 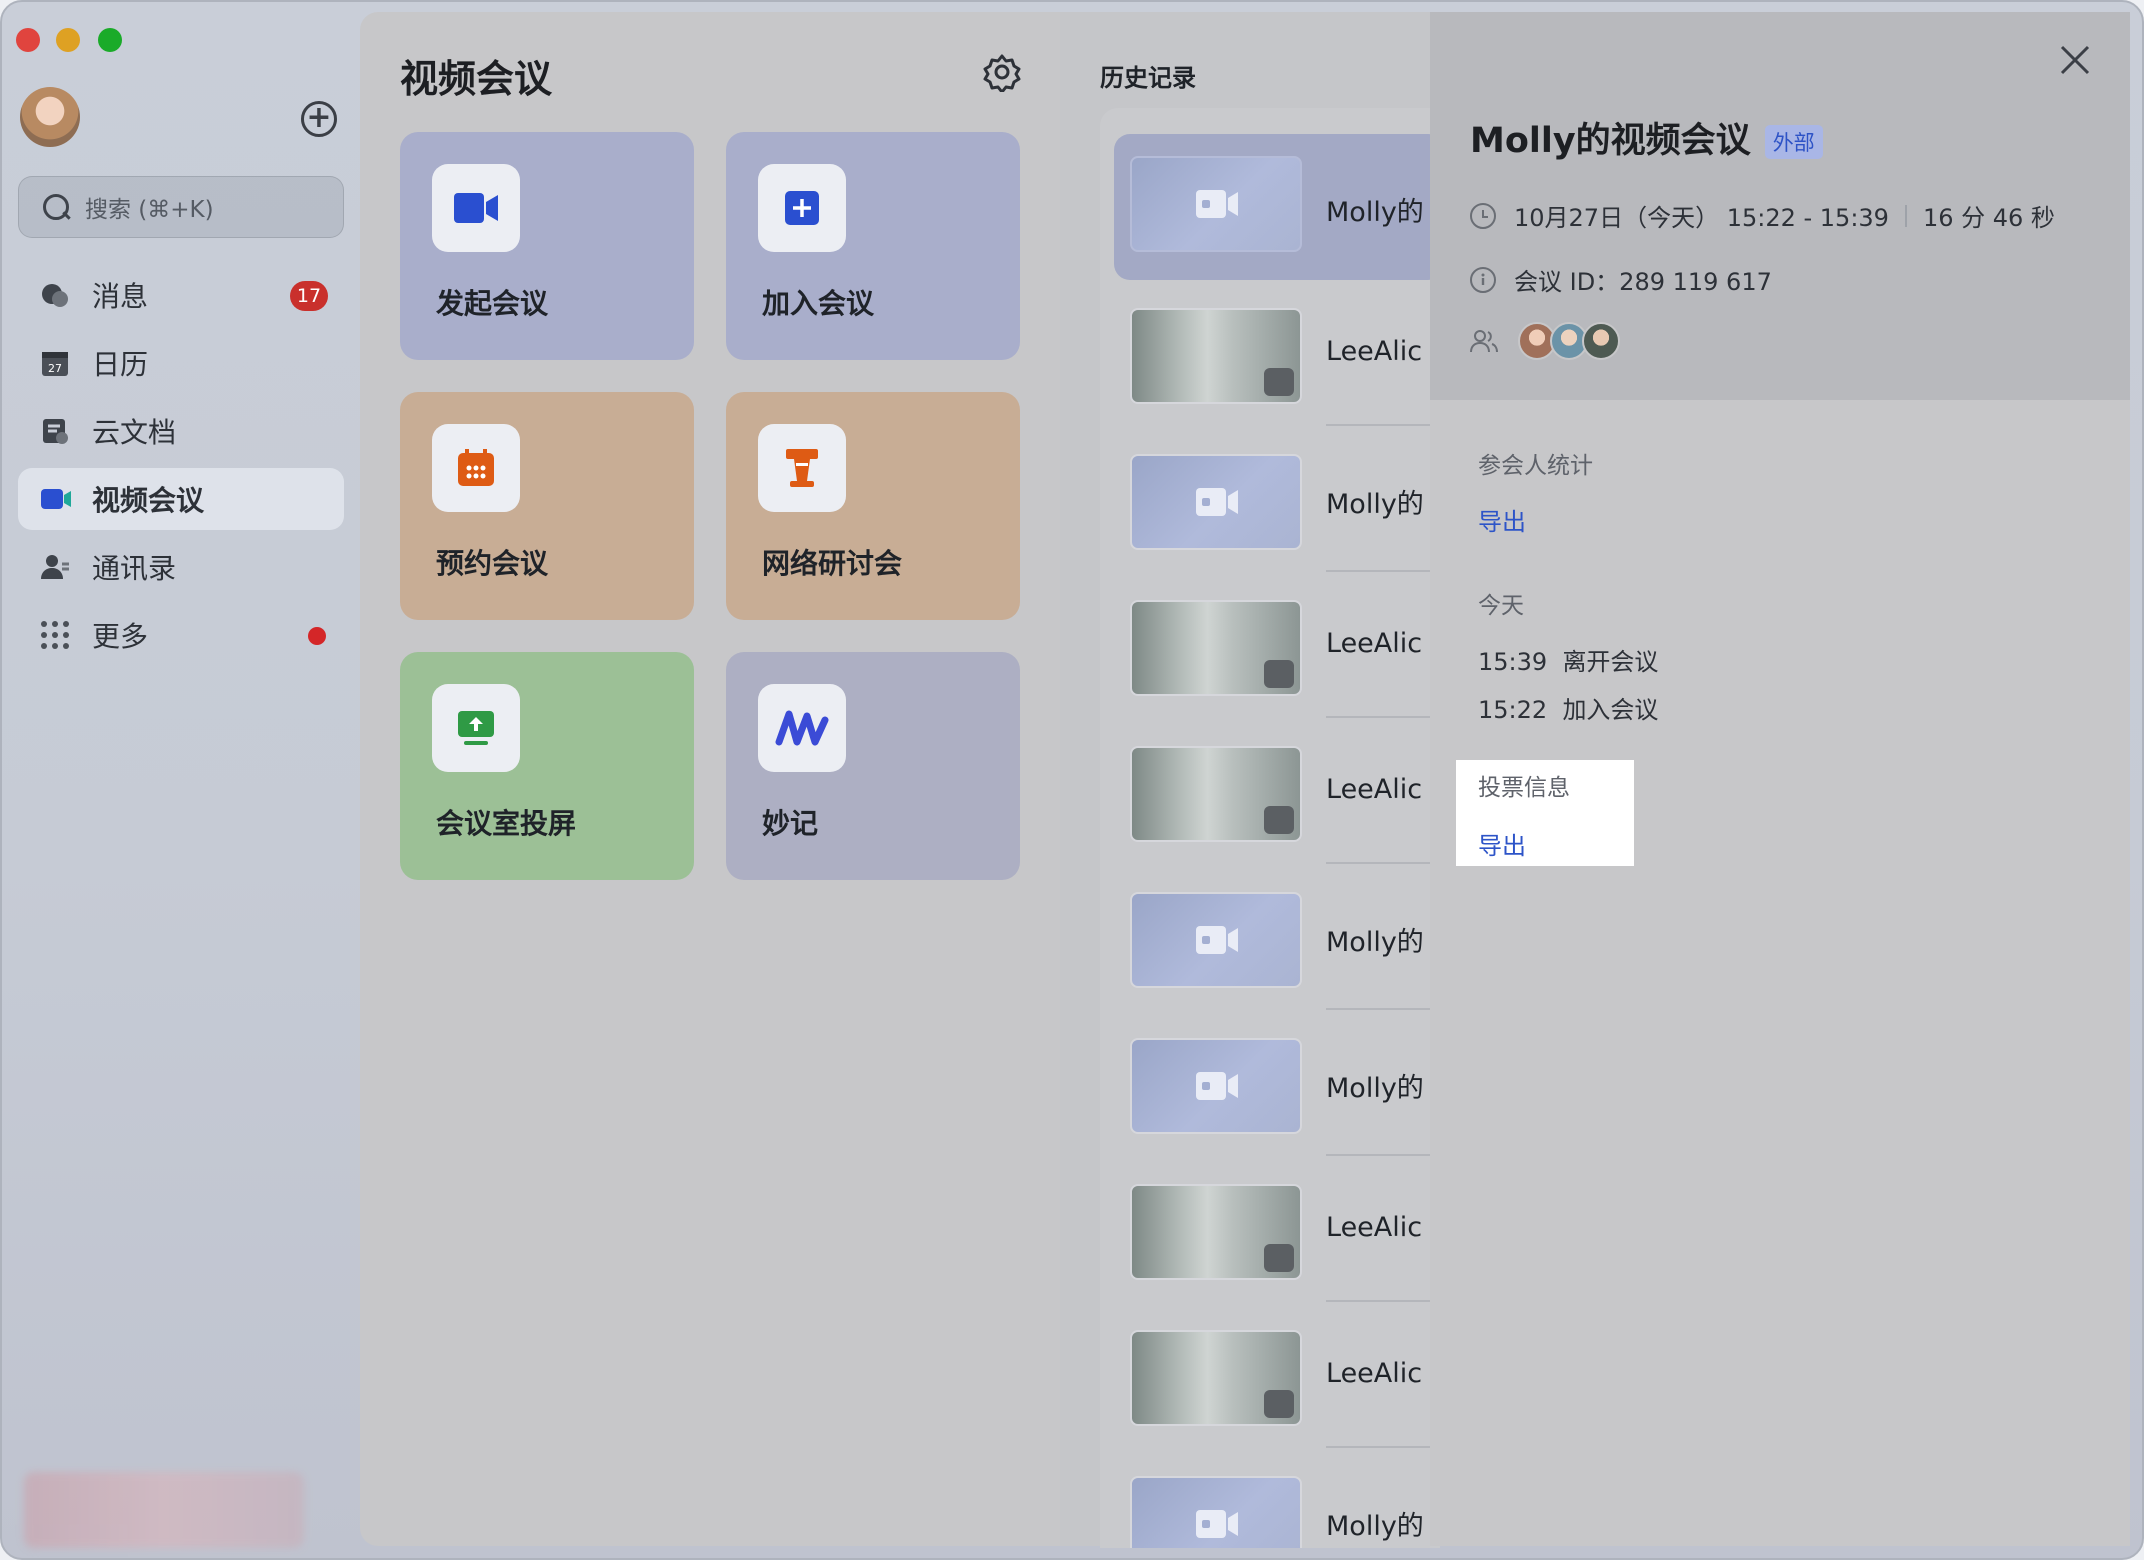 I want to click on svg-text: 27, so click(x=55, y=368).